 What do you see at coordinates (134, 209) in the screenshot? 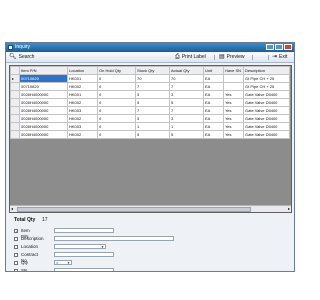
I see `scrollbar-thumb` at bounding box center [134, 209].